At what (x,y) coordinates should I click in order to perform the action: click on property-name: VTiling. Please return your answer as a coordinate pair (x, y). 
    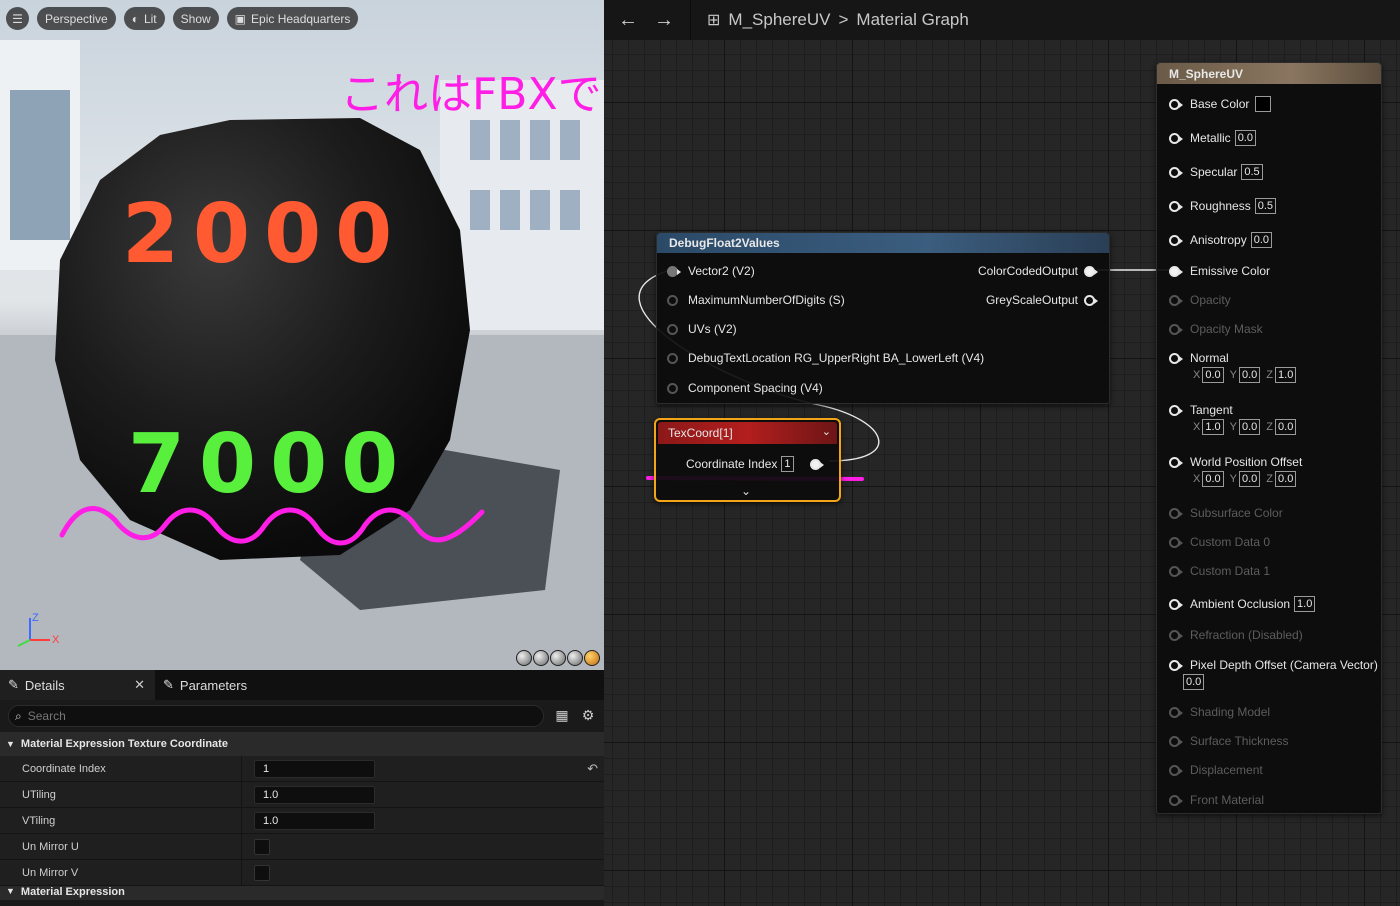
    Looking at the image, I should click on (121, 820).